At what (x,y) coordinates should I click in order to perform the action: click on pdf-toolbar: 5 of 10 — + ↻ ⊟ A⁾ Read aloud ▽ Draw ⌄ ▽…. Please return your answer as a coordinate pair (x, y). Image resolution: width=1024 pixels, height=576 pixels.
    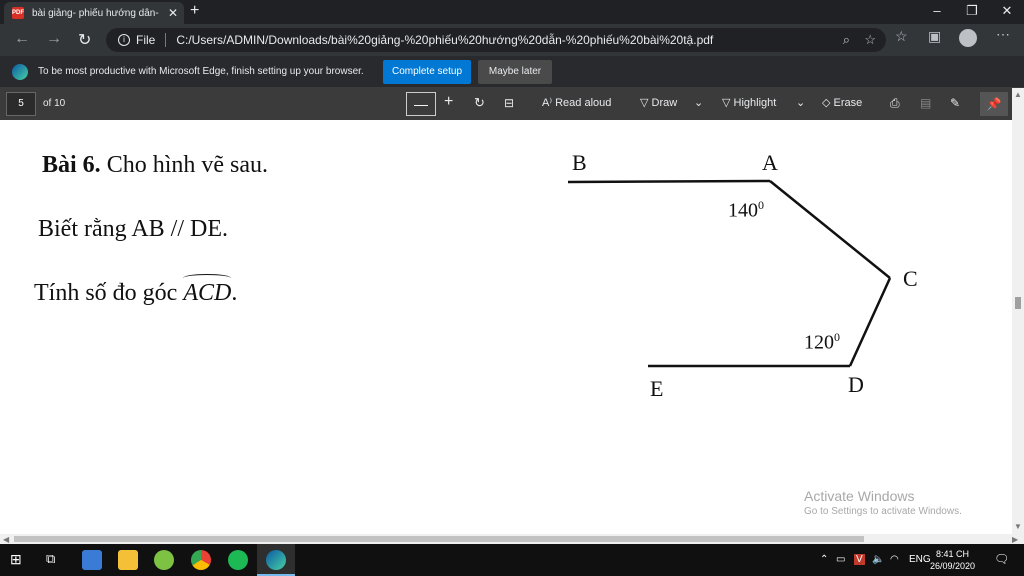
    Looking at the image, I should click on (507, 104).